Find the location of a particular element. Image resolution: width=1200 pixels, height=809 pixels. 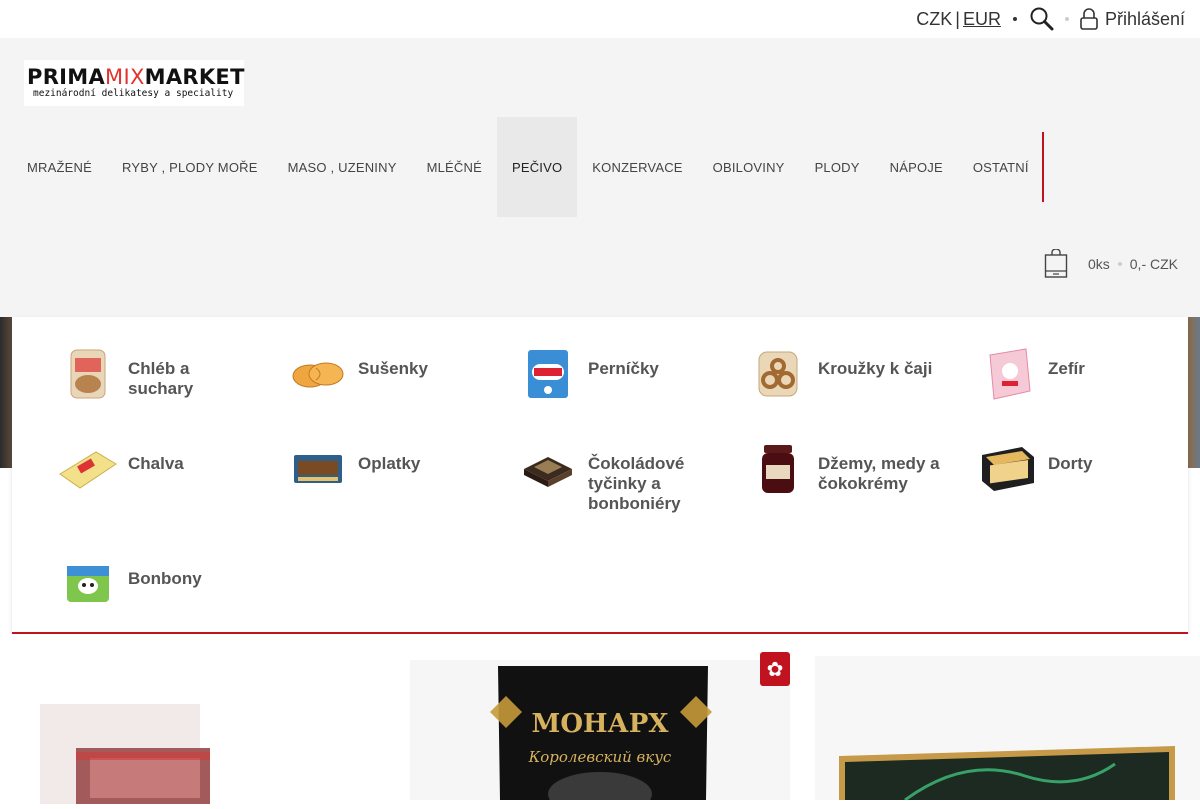

login-label: Přihlášení is located at coordinates (1144, 18).